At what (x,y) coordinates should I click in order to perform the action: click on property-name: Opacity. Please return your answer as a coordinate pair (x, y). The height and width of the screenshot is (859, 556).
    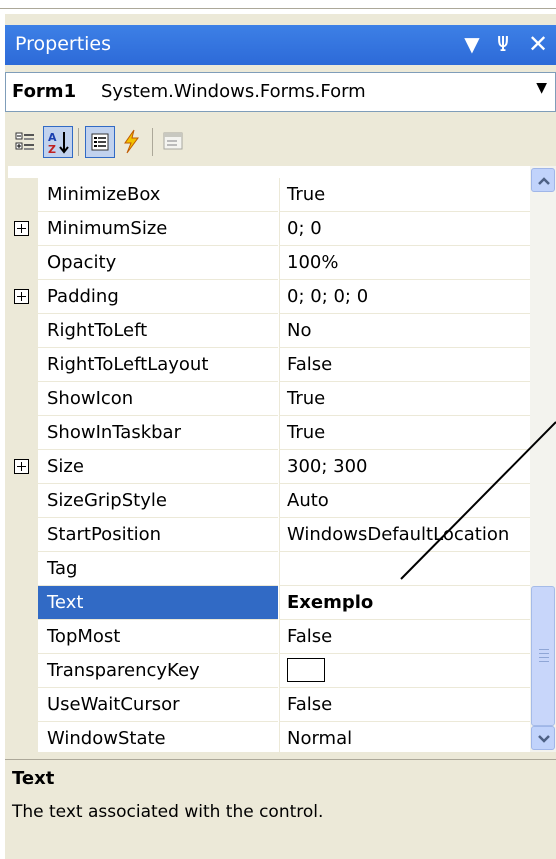
    Looking at the image, I should click on (82, 262).